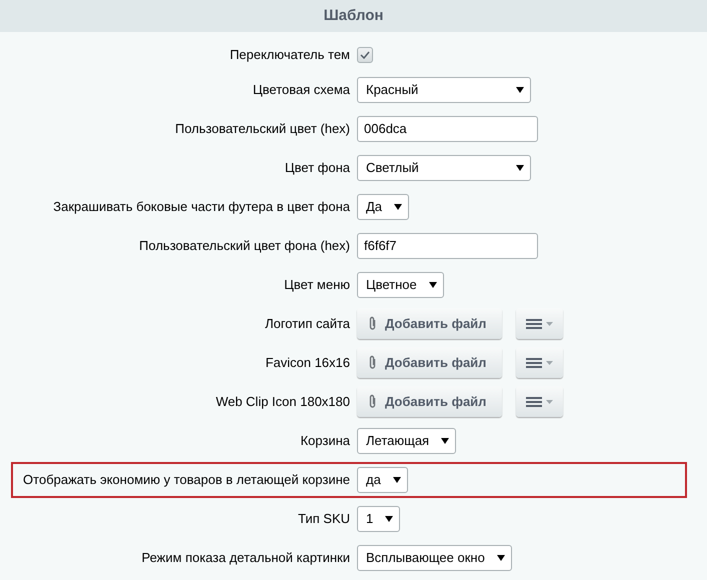 The image size is (707, 580). I want to click on field-label: Цветовая схема, so click(301, 89).